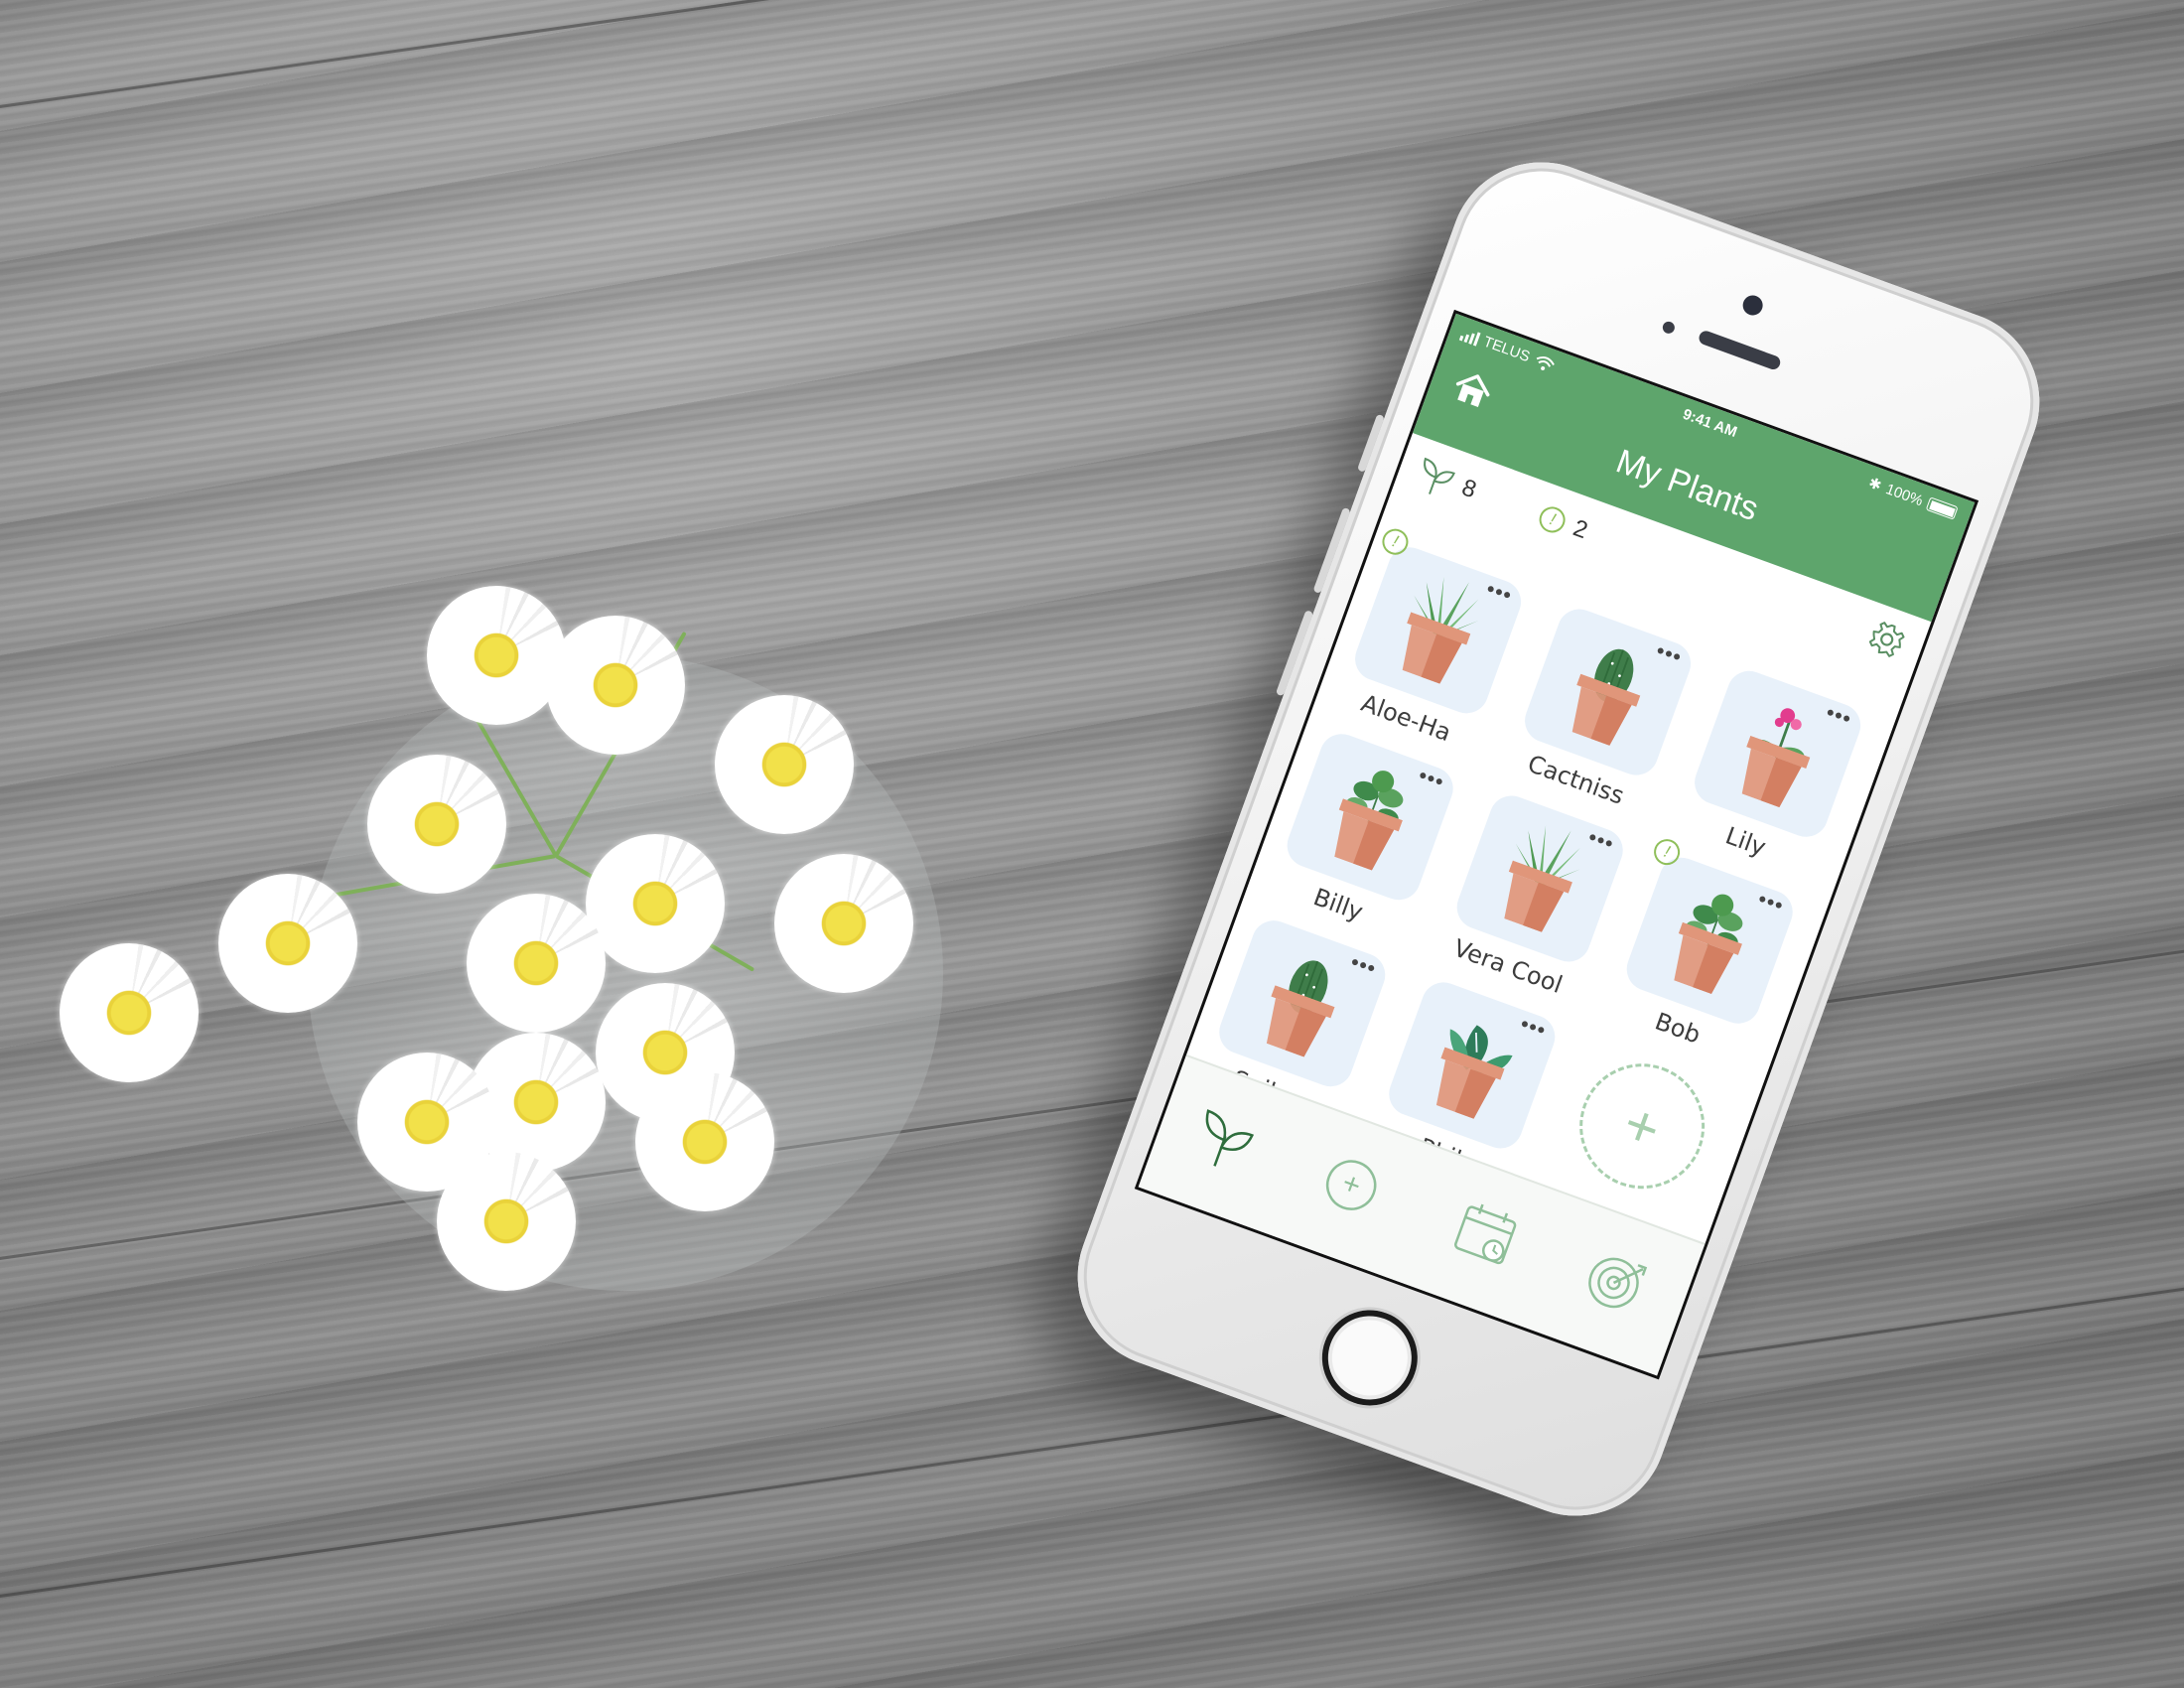  What do you see at coordinates (1439, 475) in the screenshot?
I see `sprout-icon` at bounding box center [1439, 475].